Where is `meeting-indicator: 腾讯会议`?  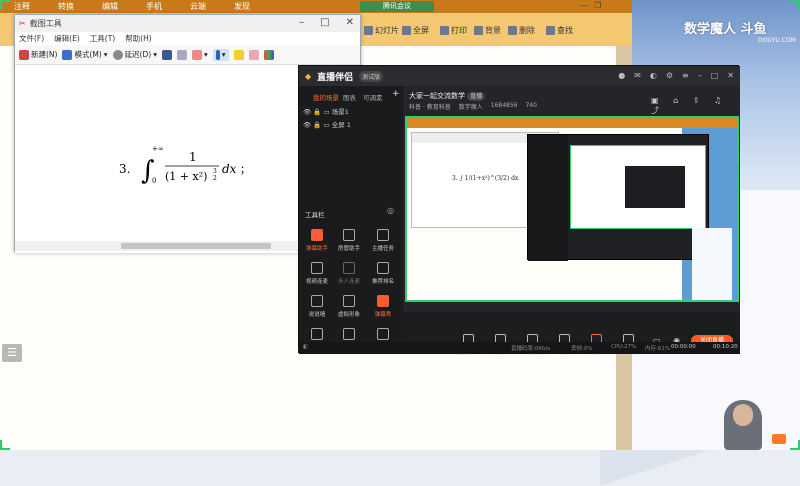
meeting-indicator: 腾讯会议 is located at coordinates (397, 6).